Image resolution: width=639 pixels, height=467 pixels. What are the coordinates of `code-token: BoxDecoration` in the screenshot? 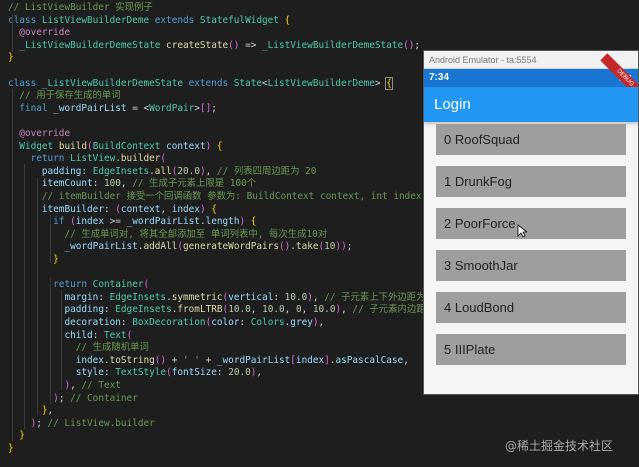 It's located at (169, 322).